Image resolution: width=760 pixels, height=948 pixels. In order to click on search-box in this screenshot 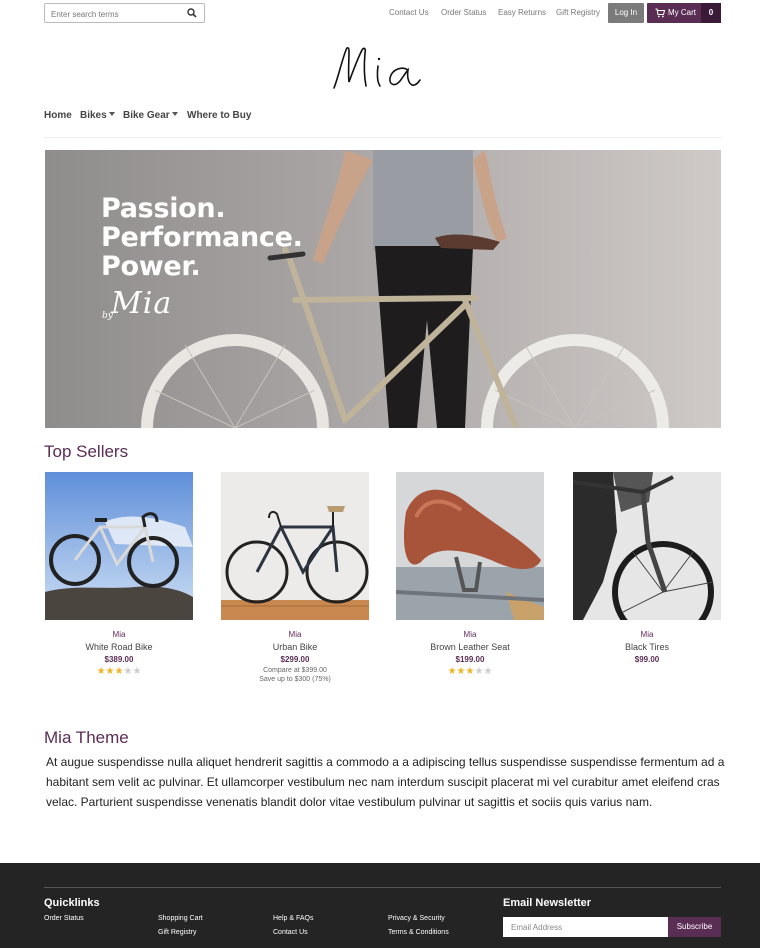, I will do `click(124, 13)`.